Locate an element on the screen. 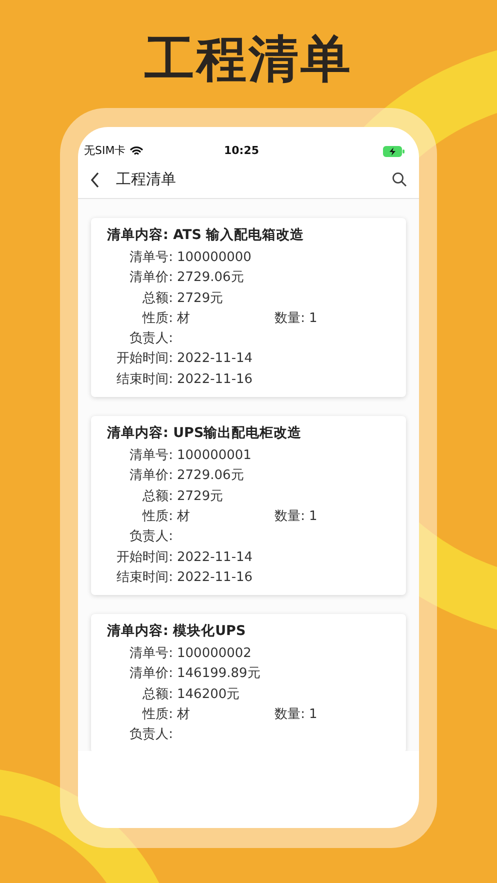 The width and height of the screenshot is (497, 883). list-card: 清单内容: 模块化UPS 清单号: 100000002 清单价: 146199.89元 总额: 146200元 性质: 材 数量: 1 负责人: is located at coordinates (248, 682).